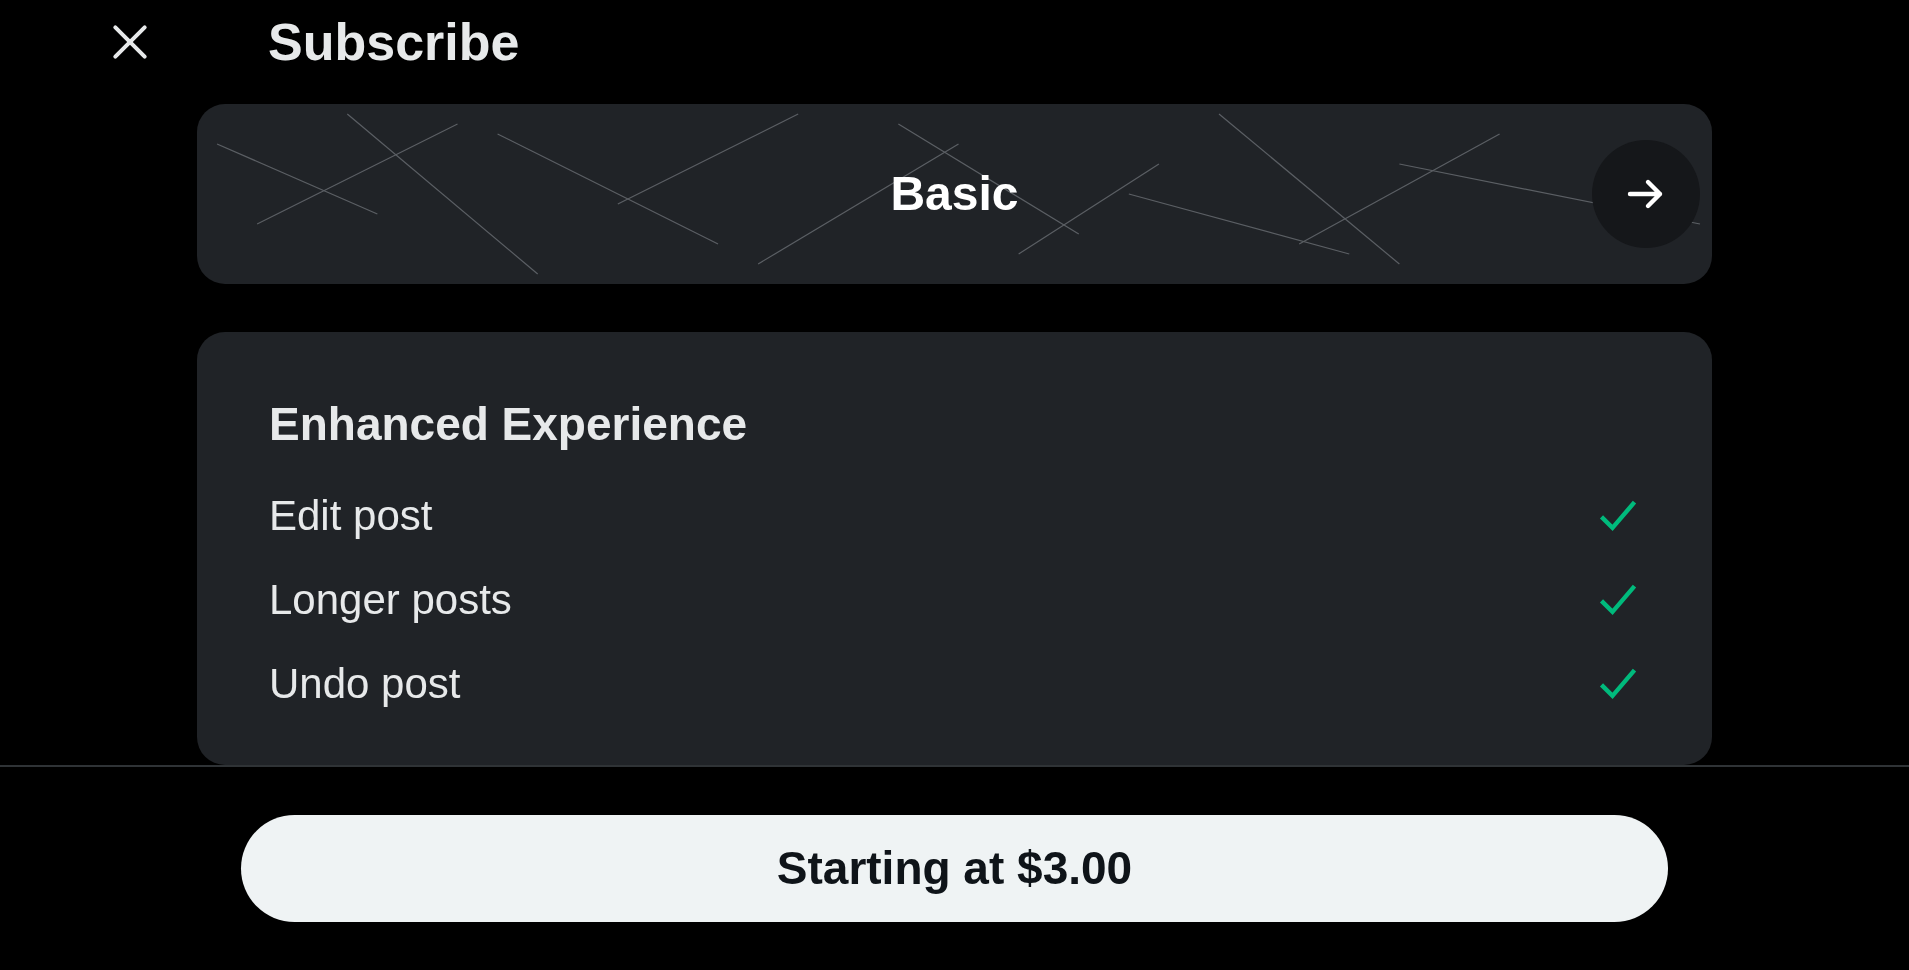 Image resolution: width=1909 pixels, height=970 pixels. What do you see at coordinates (509, 424) in the screenshot?
I see `features-heading: Enhanced Experience` at bounding box center [509, 424].